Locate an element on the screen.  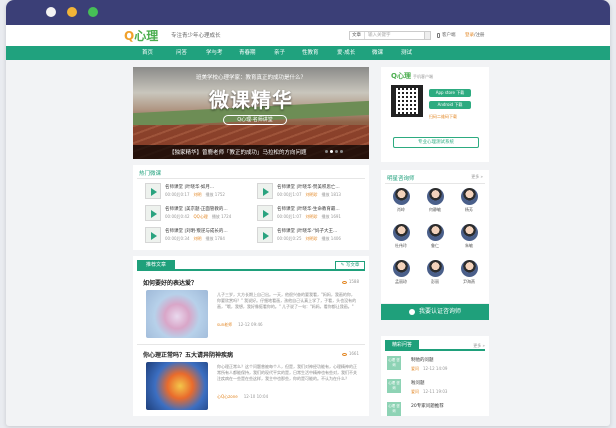
section-title: 热门微课 is located at coordinates (150, 174).